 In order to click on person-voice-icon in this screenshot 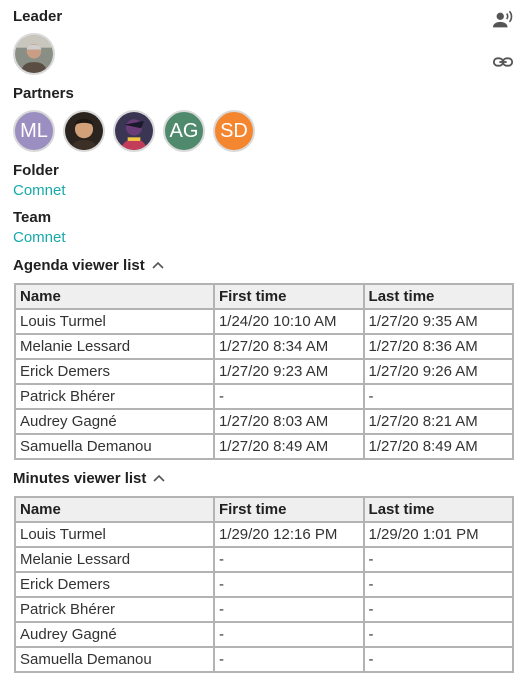, I will do `click(503, 20)`.